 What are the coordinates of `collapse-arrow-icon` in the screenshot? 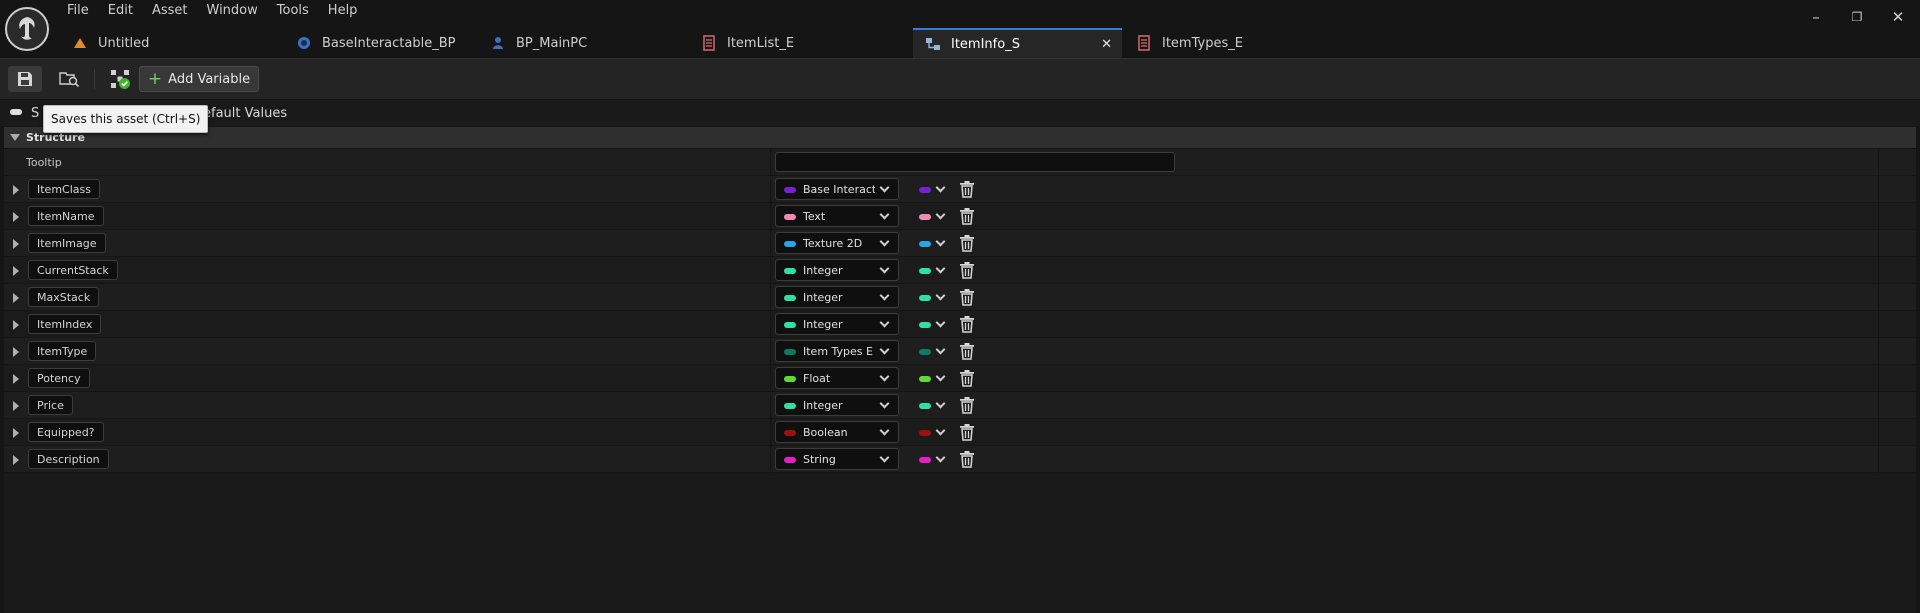 It's located at (15, 137).